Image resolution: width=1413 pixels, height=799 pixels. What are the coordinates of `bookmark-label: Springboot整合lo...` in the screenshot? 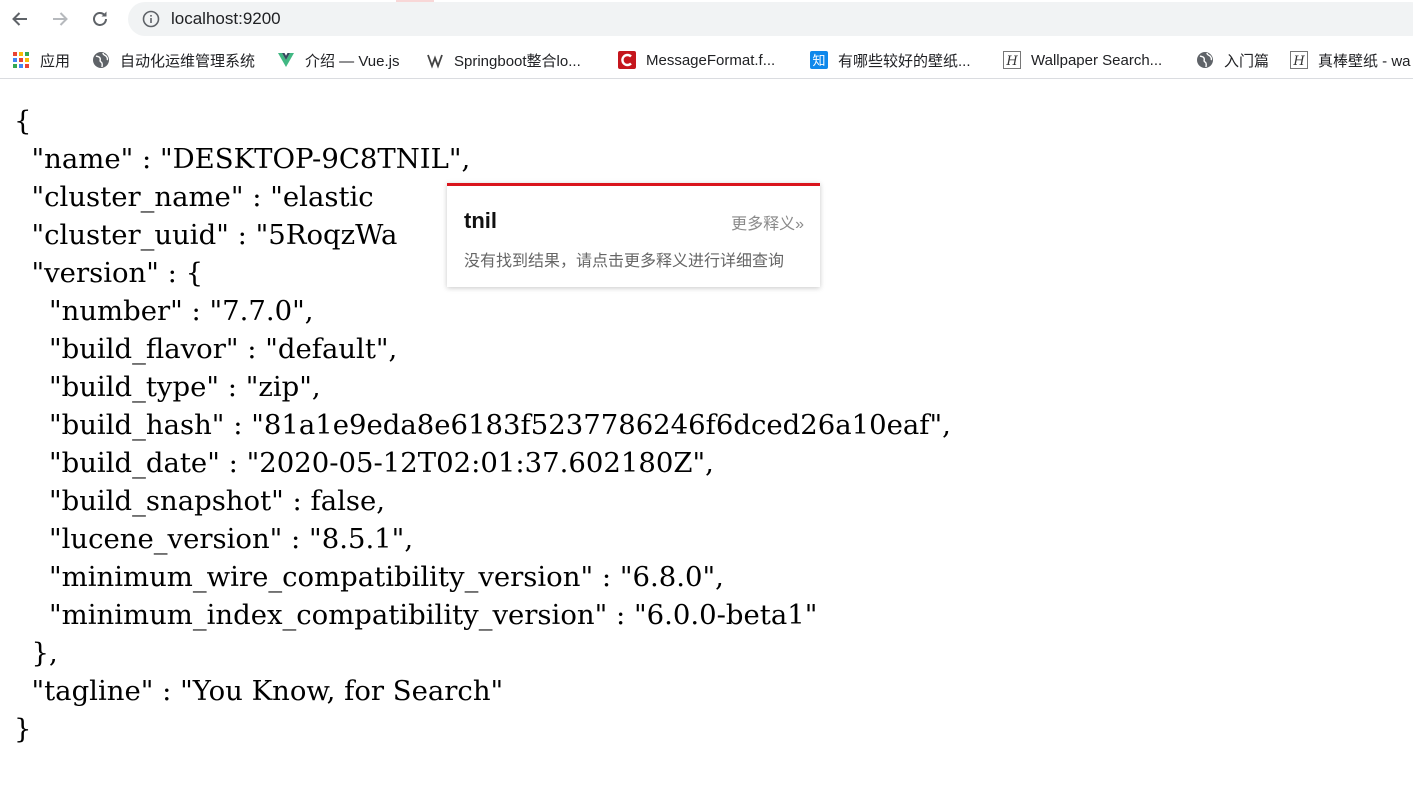 It's located at (517, 61).